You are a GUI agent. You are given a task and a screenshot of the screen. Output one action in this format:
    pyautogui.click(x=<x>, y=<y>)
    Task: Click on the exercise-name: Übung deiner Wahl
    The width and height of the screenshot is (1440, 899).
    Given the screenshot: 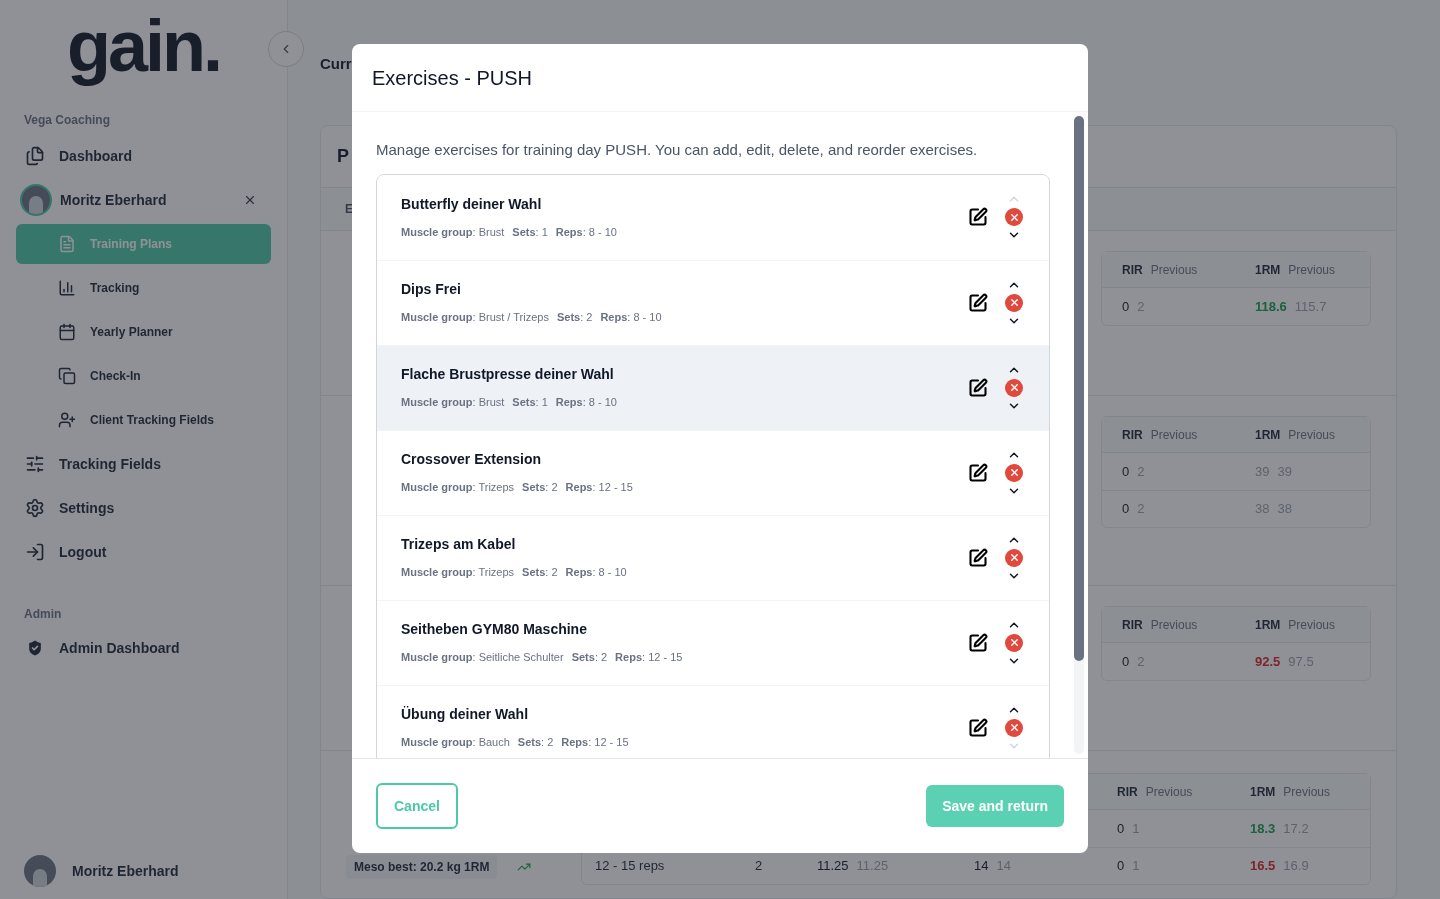 What is the action you would take?
    pyautogui.click(x=465, y=715)
    